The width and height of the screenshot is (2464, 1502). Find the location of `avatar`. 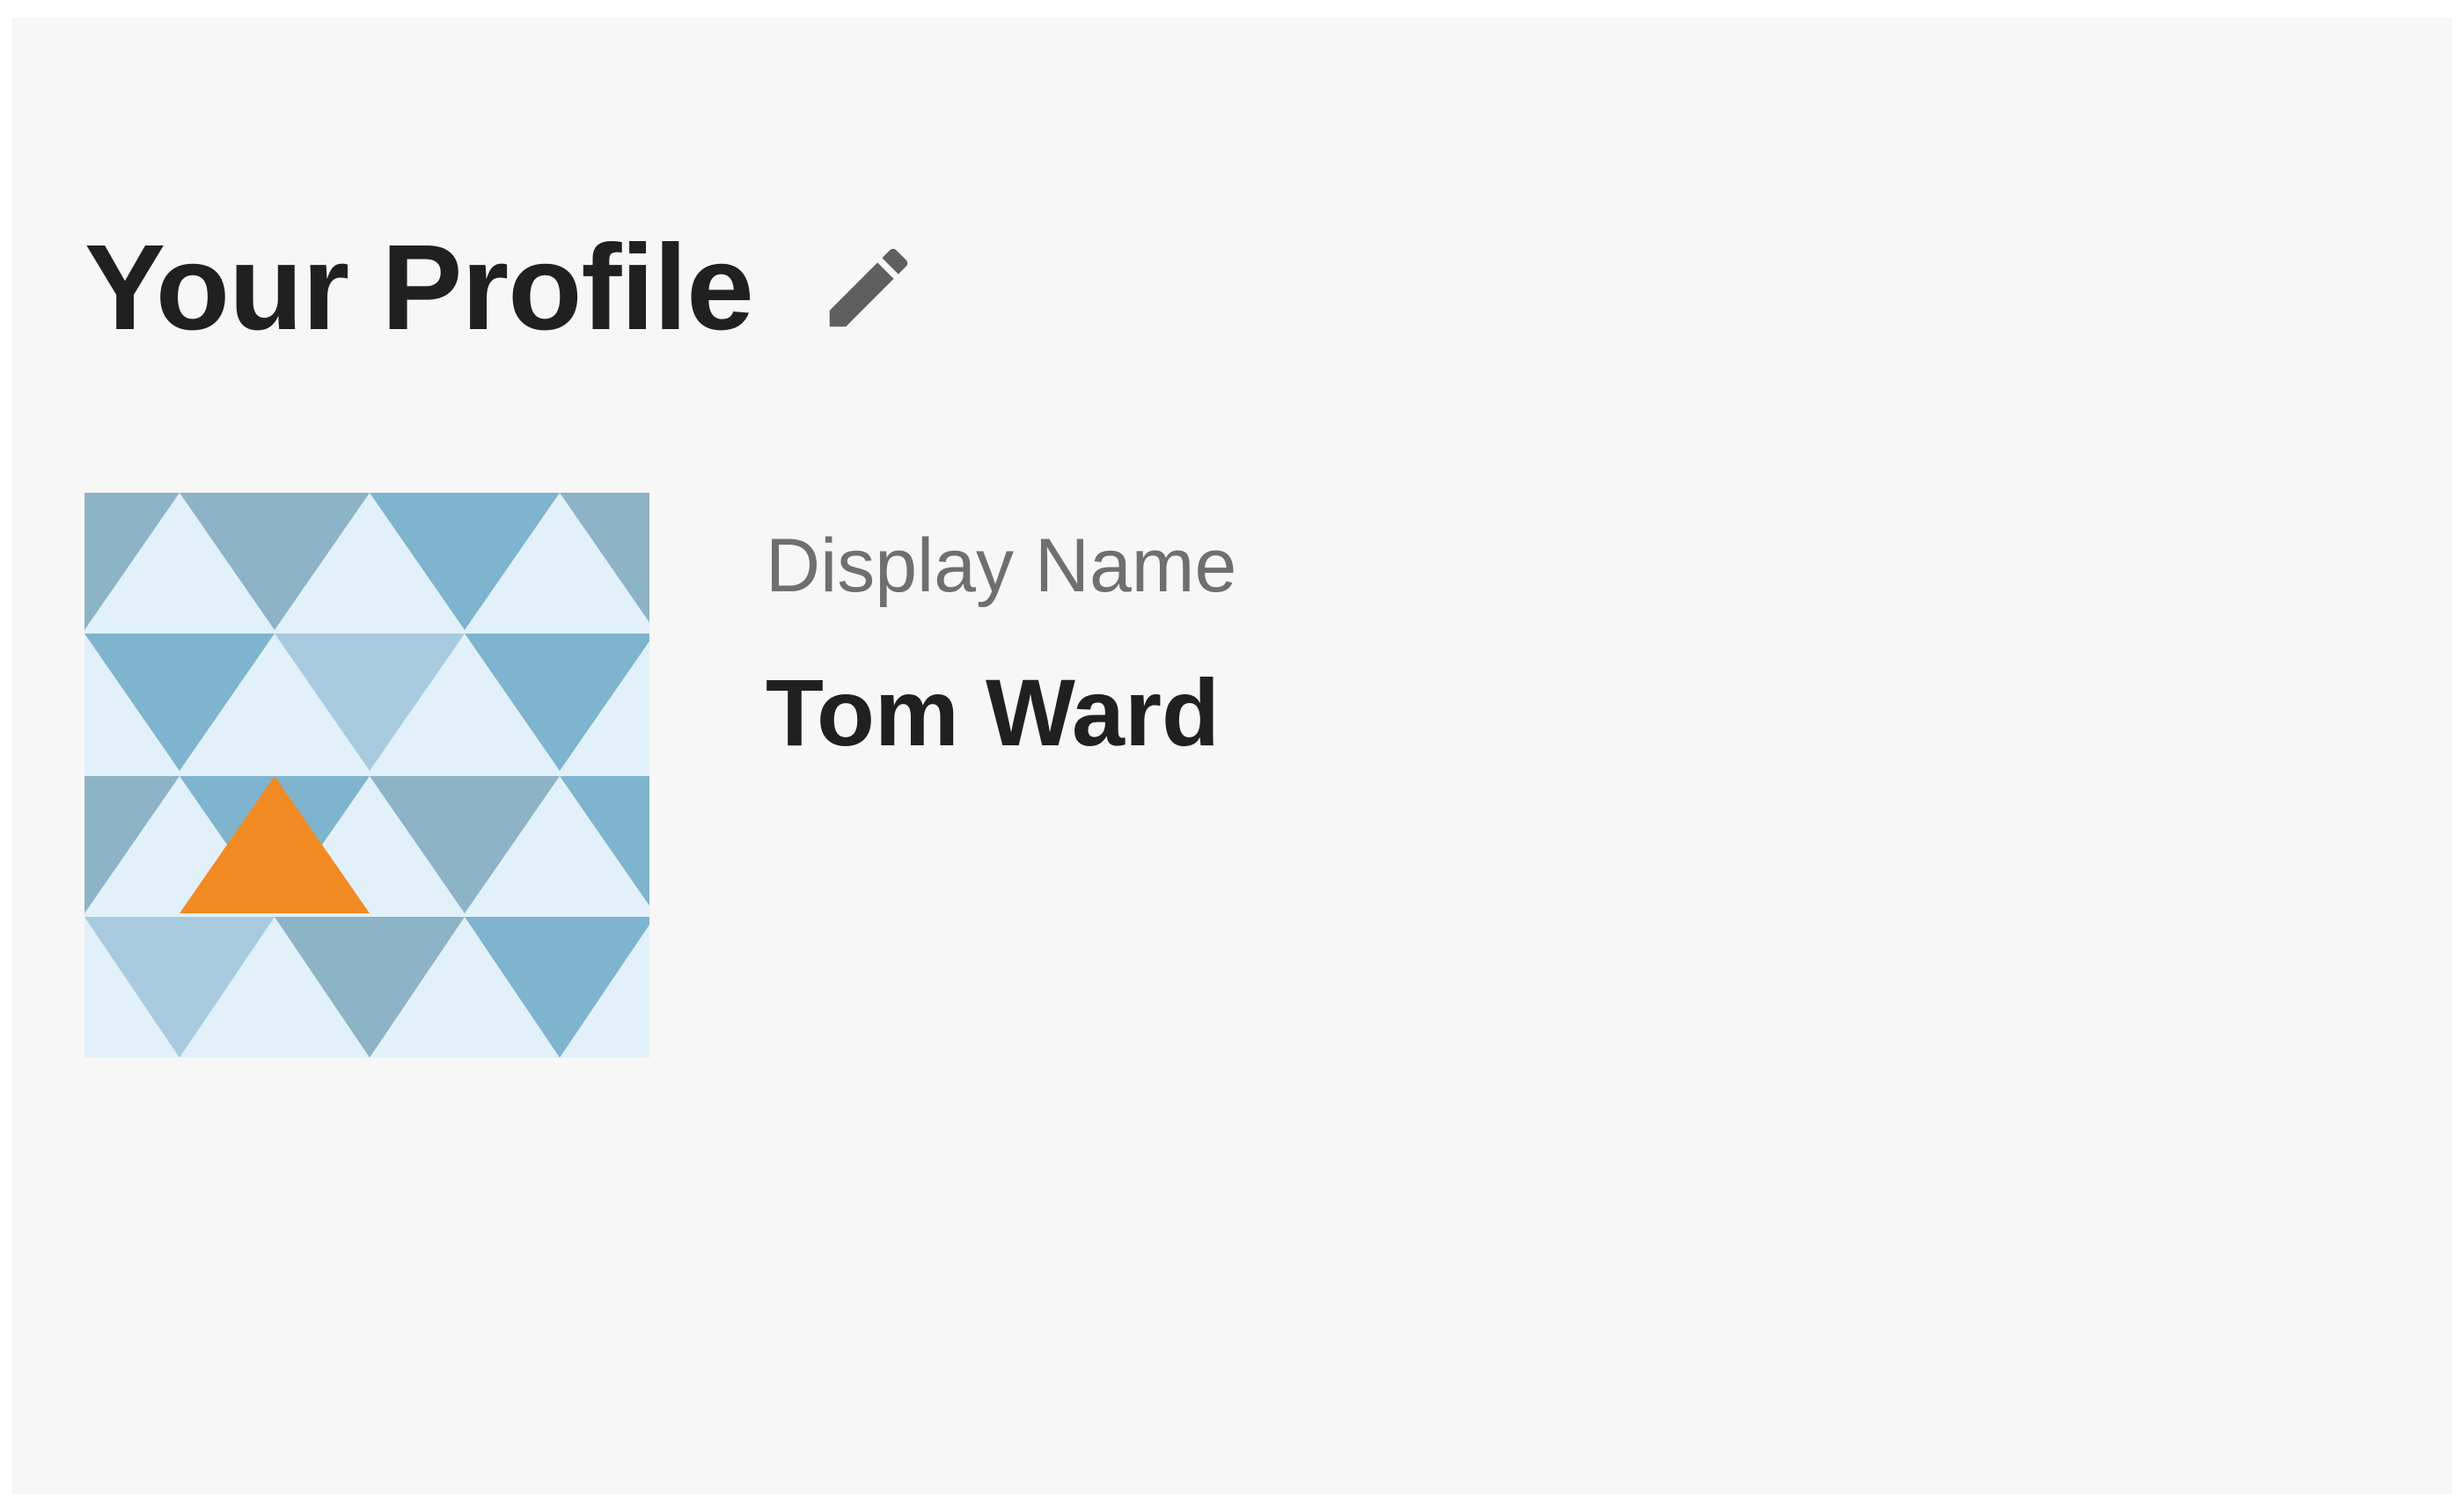

avatar is located at coordinates (366, 775).